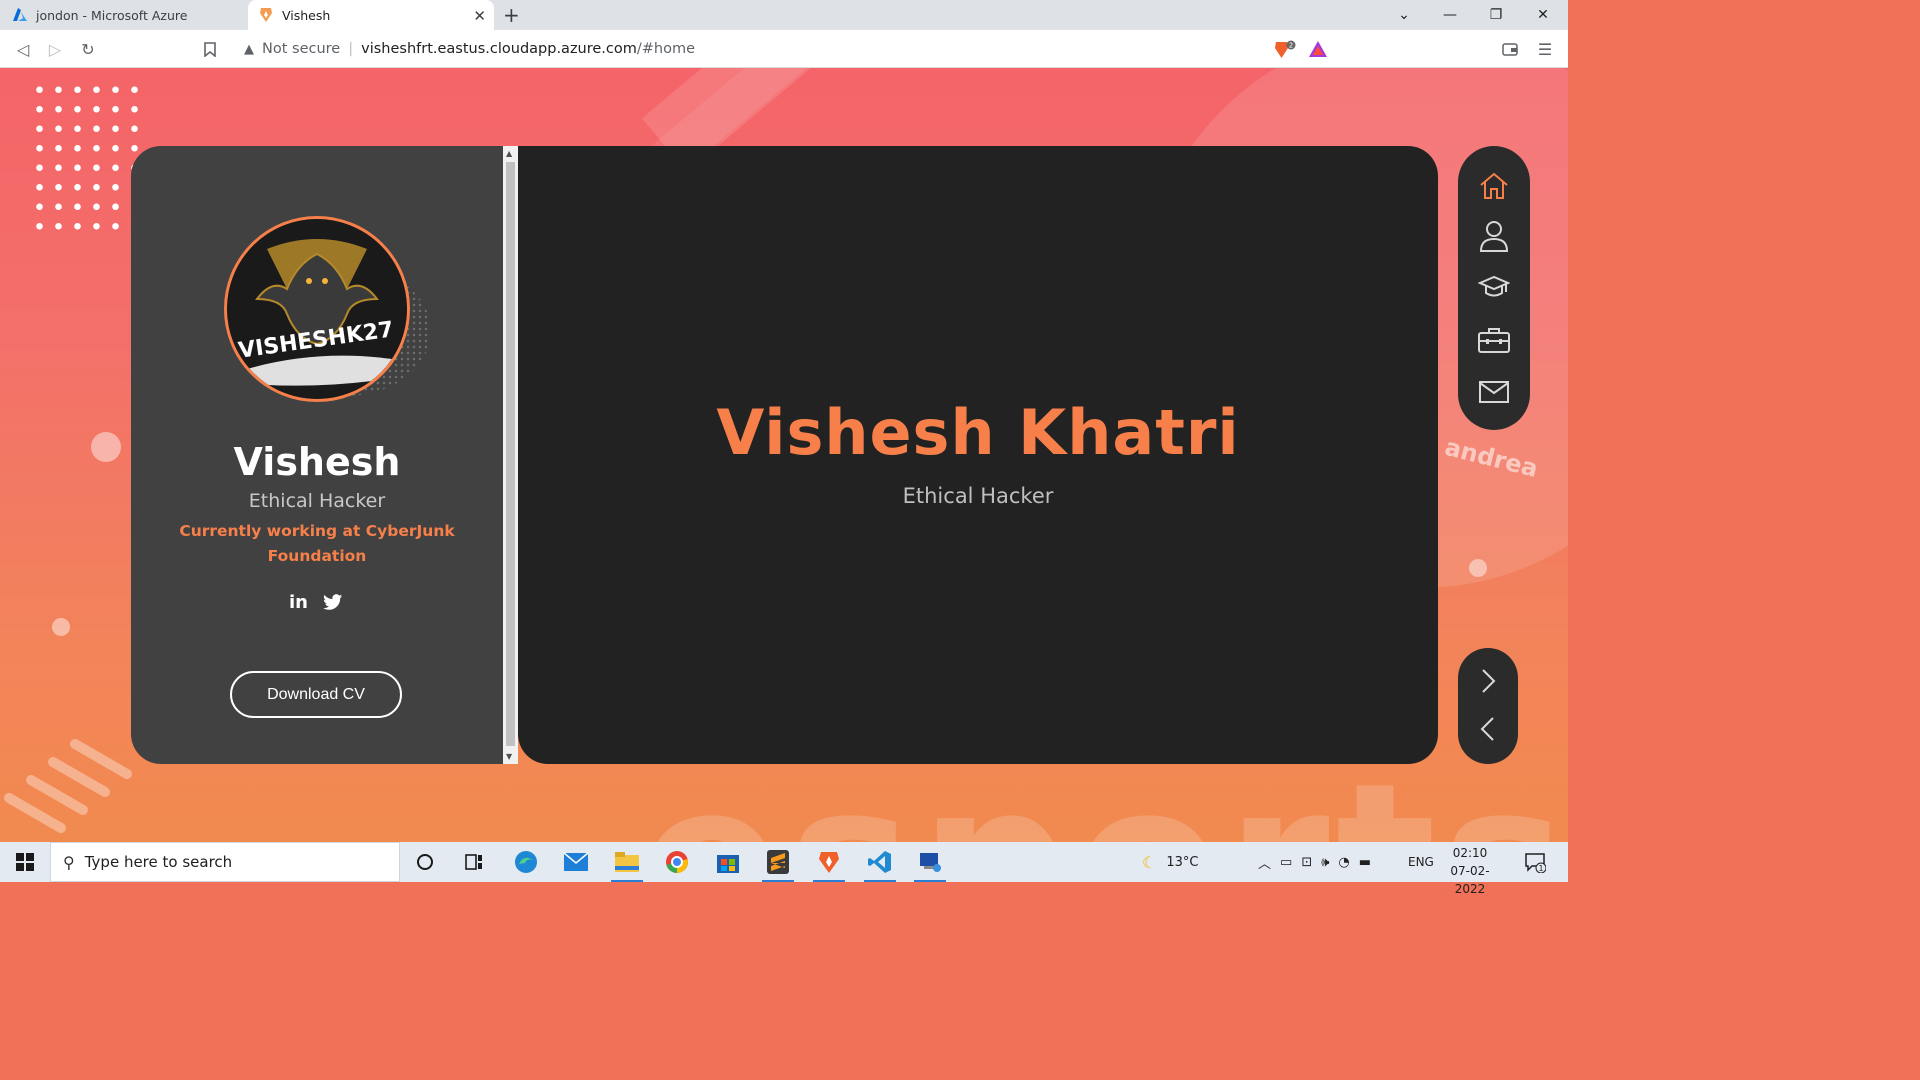 Image resolution: width=1920 pixels, height=1080 pixels. I want to click on prev-arrow-icon, so click(1488, 729).